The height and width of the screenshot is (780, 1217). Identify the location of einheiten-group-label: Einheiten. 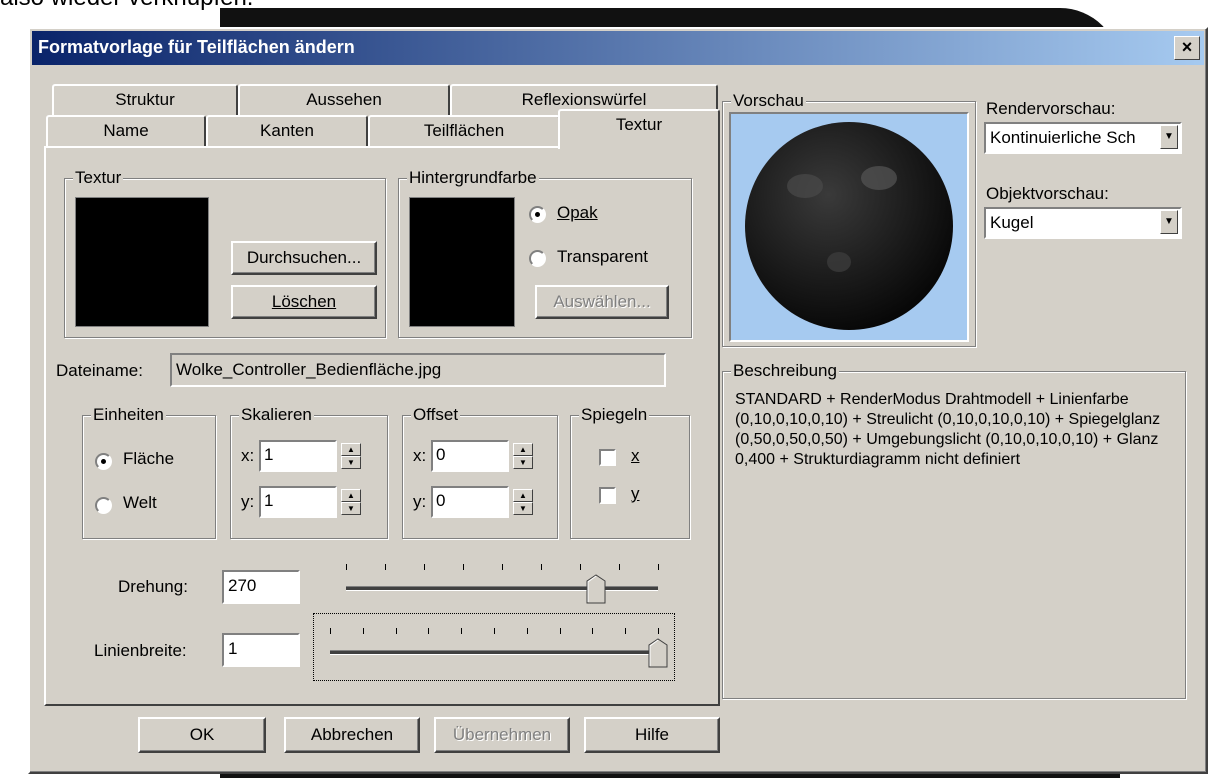
(128, 415).